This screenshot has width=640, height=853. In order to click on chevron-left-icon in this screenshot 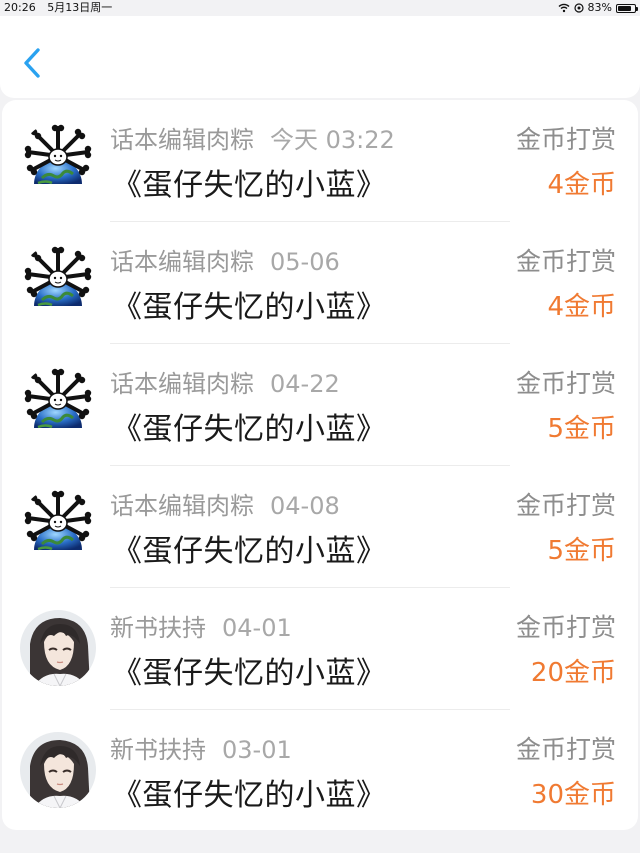, I will do `click(32, 63)`.